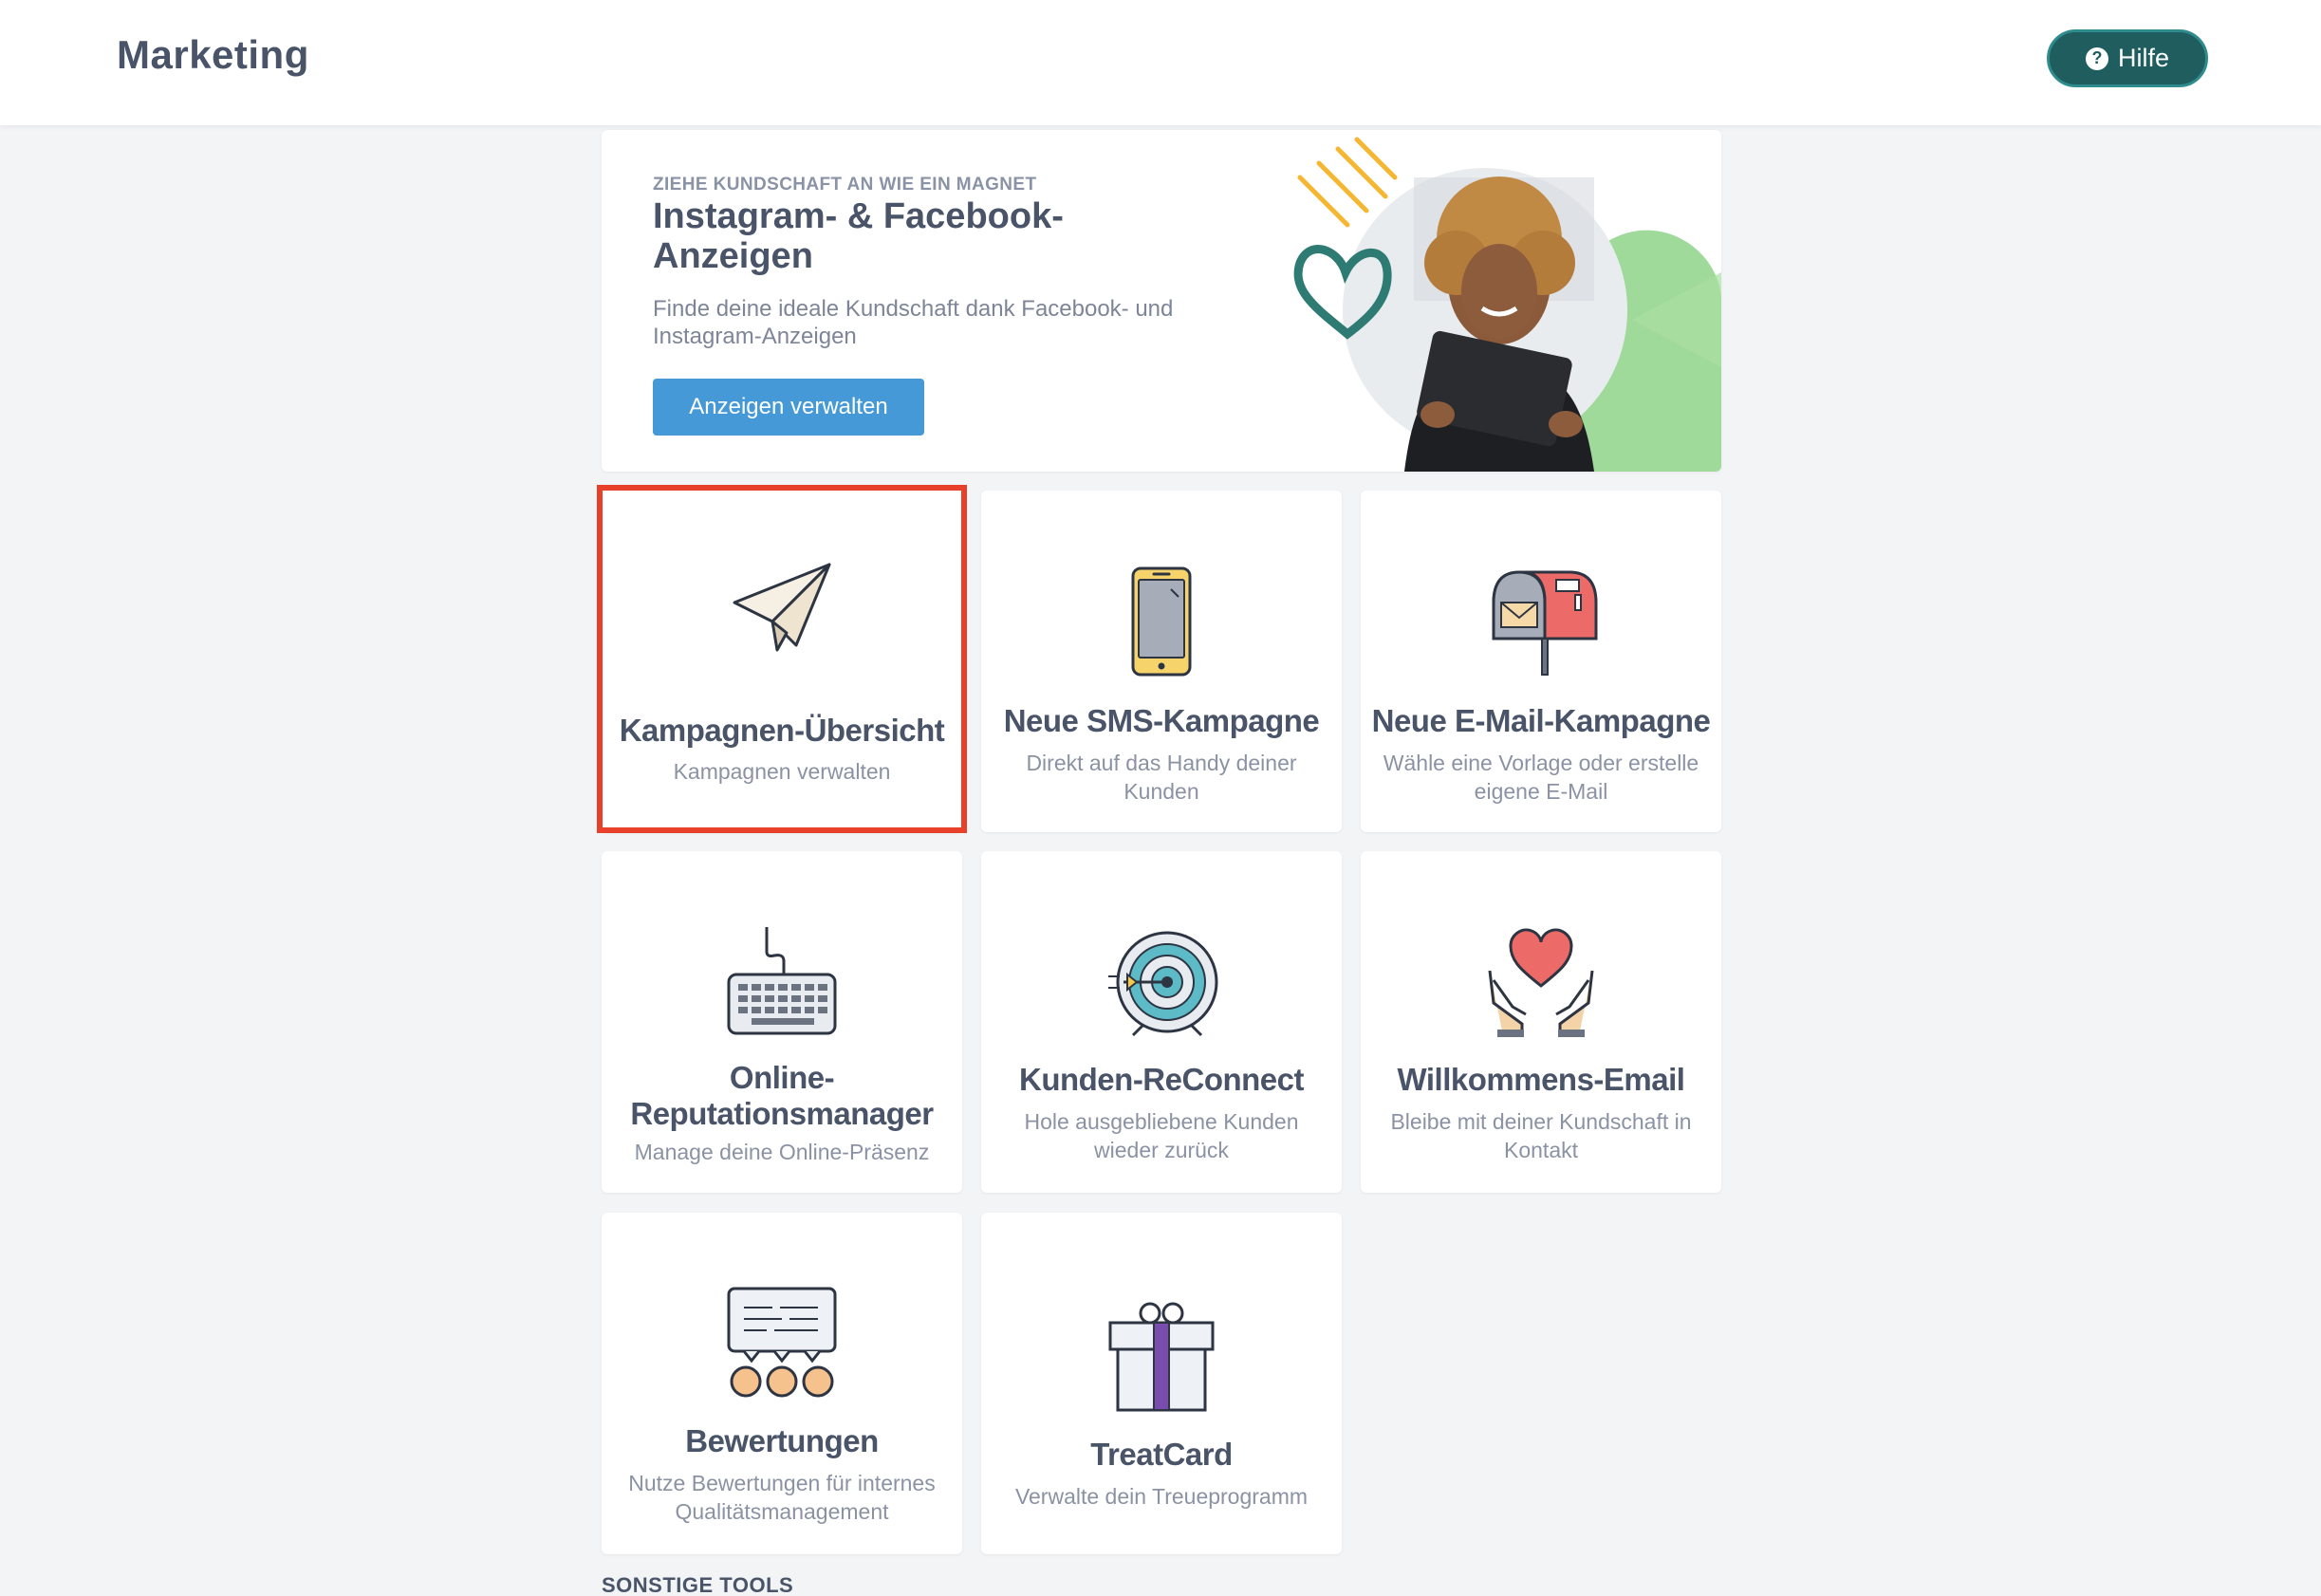  Describe the element at coordinates (1161, 720) in the screenshot. I see `card-title: Neue SMS-Kampagne` at that location.